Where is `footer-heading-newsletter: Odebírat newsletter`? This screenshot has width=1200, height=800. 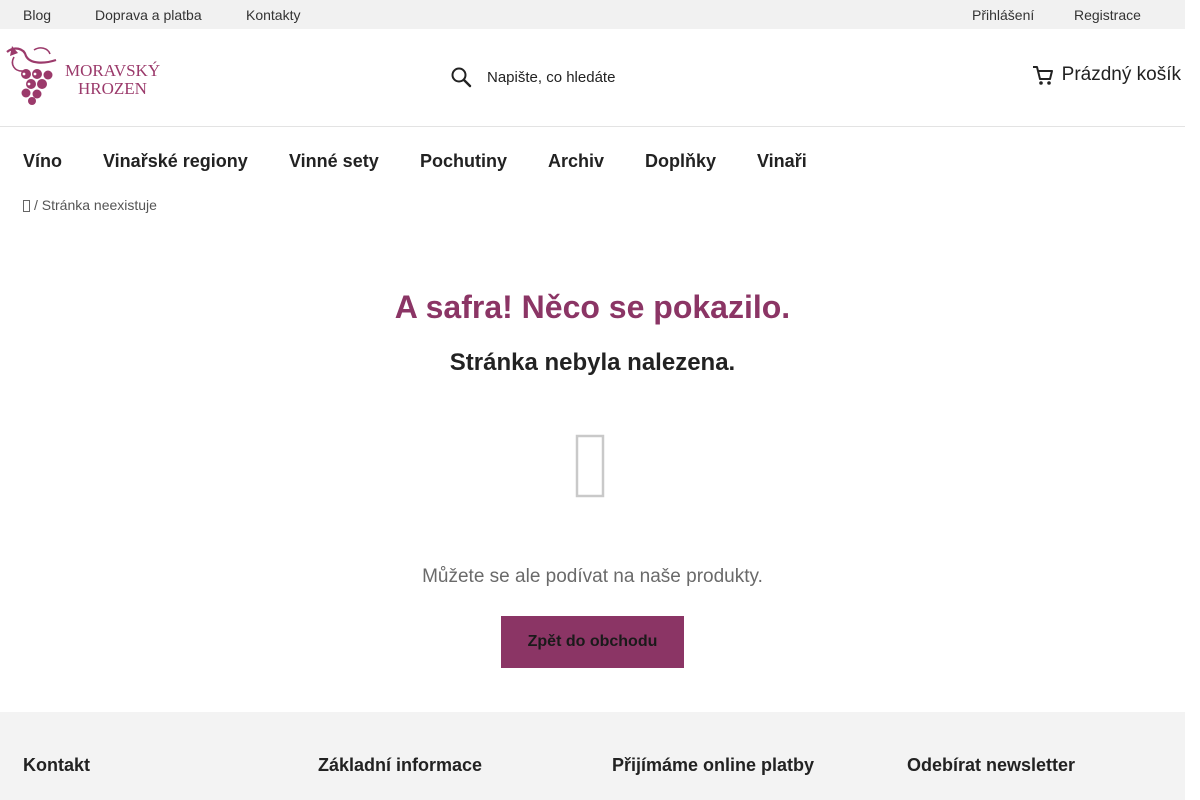 footer-heading-newsletter: Odebírat newsletter is located at coordinates (991, 765).